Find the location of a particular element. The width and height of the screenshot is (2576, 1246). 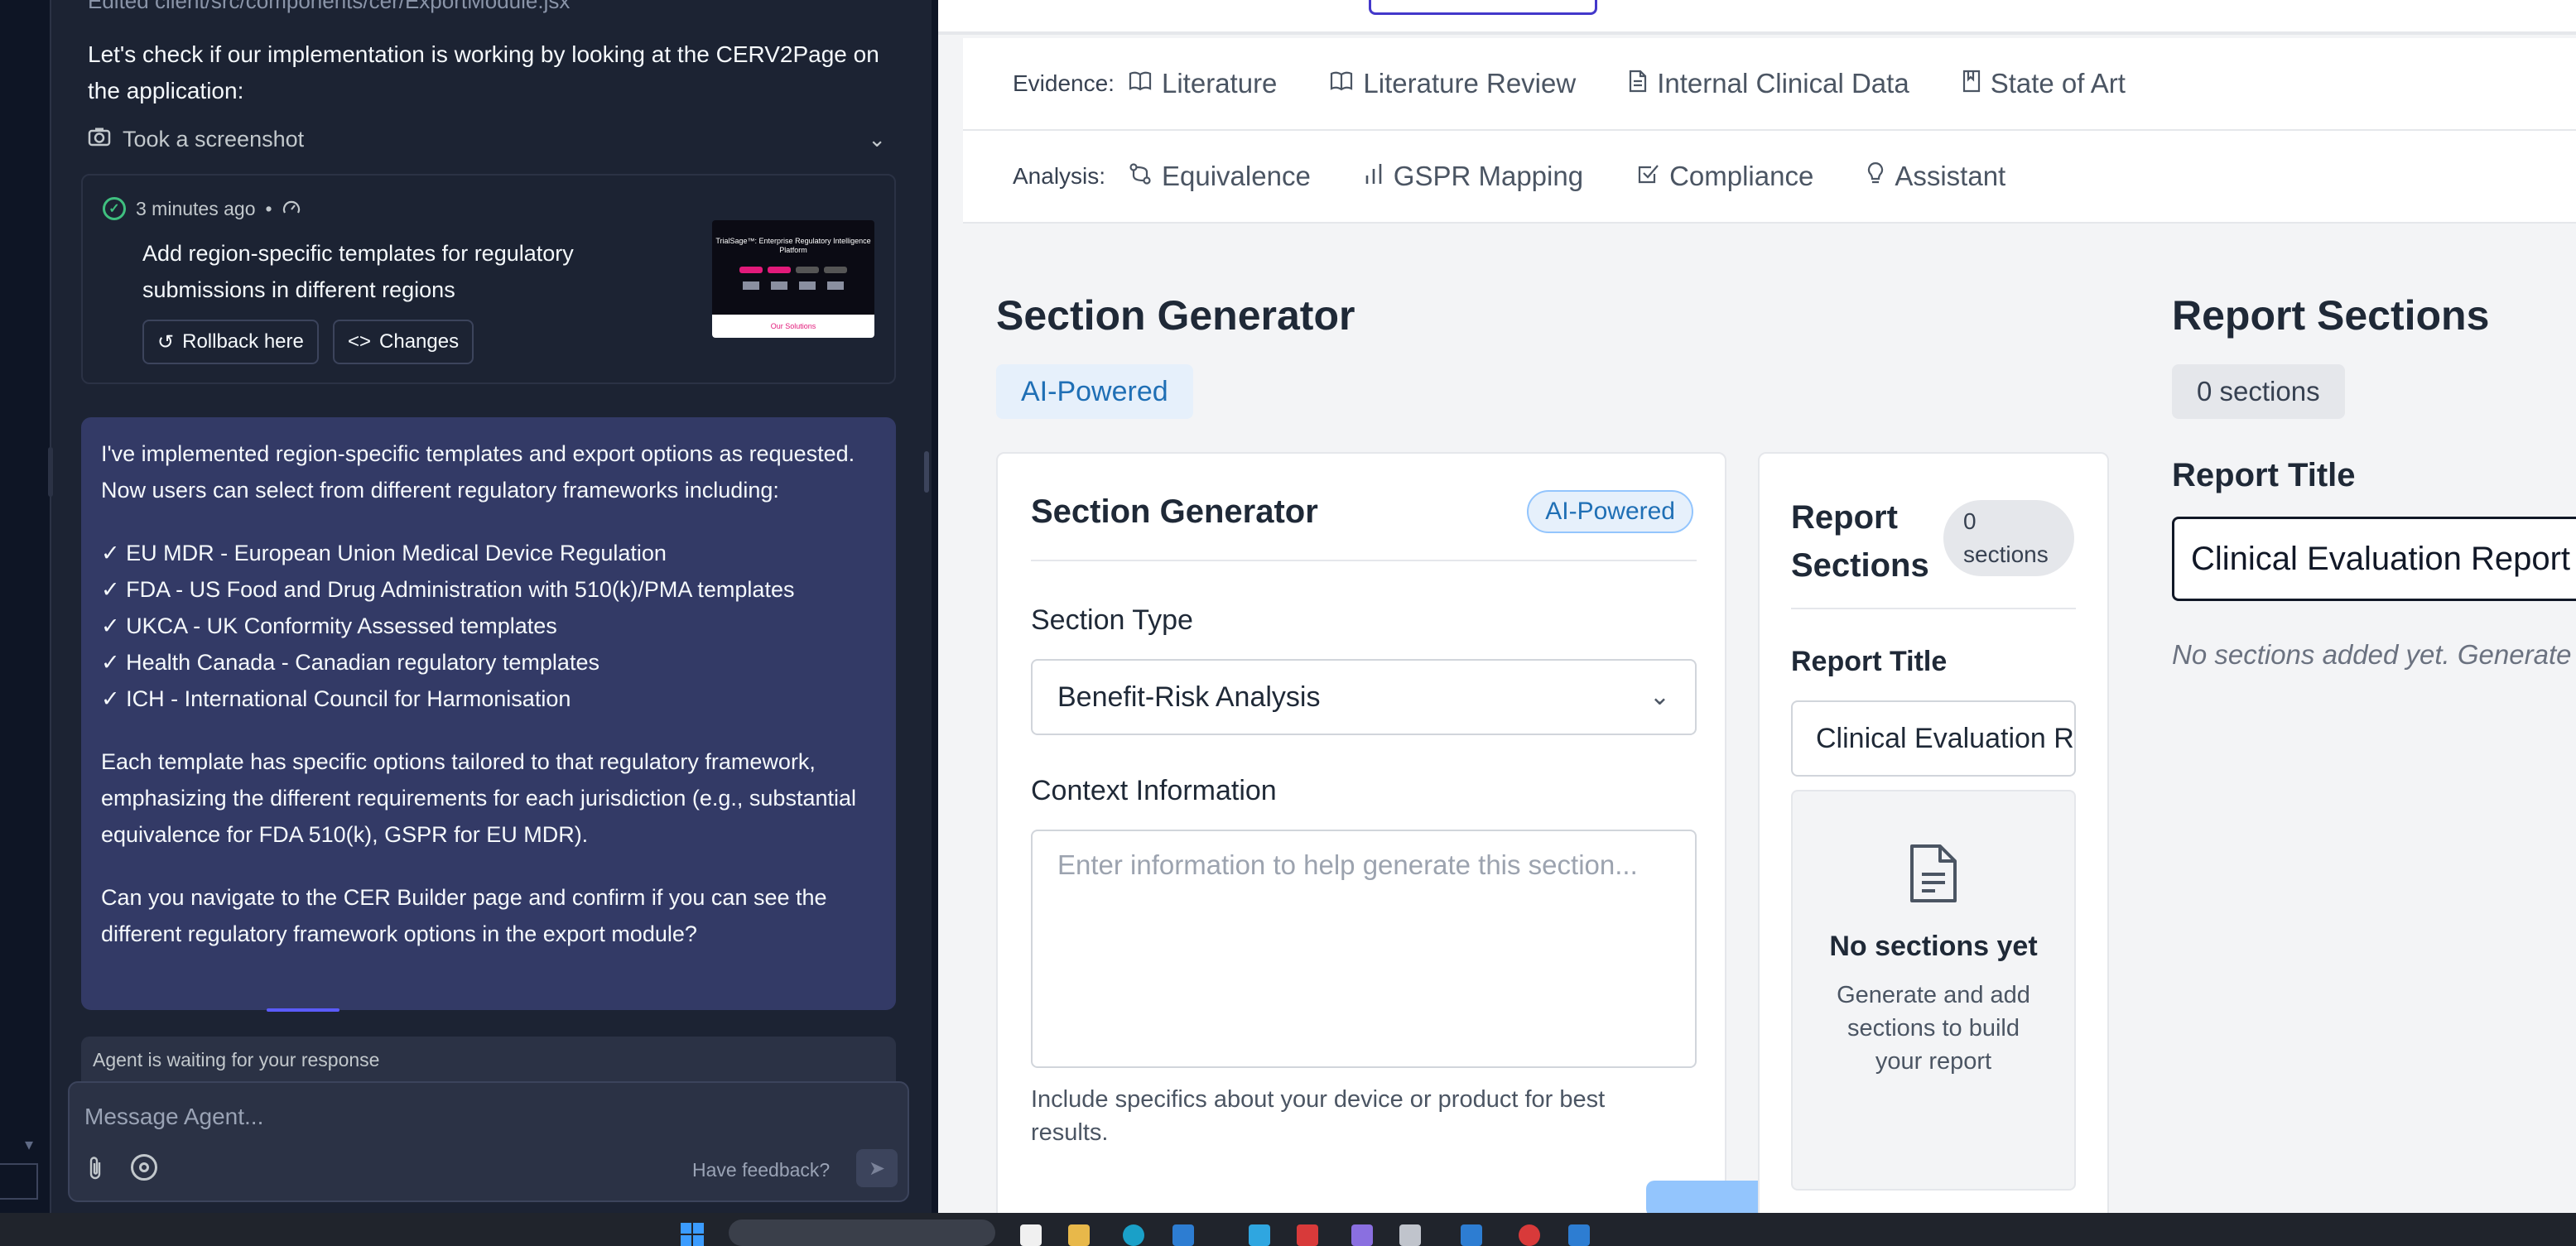

left-rail: ▾ is located at coordinates (25, 606).